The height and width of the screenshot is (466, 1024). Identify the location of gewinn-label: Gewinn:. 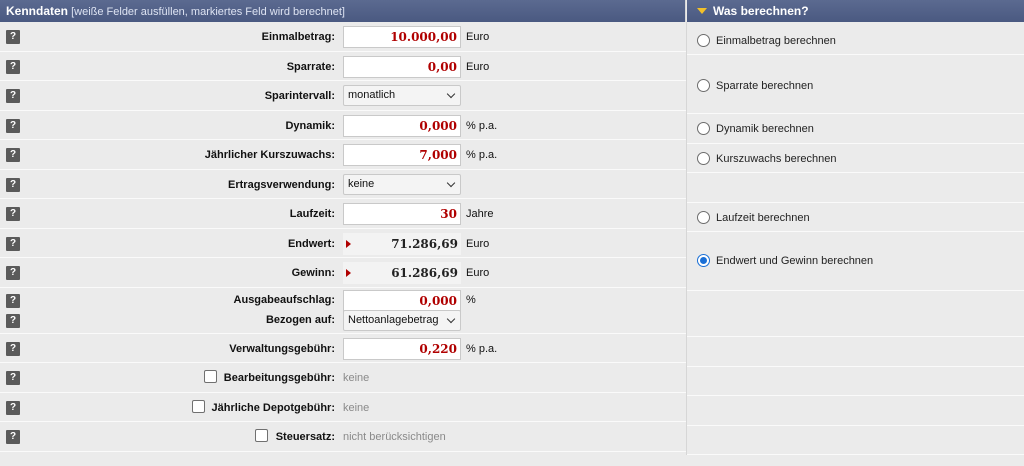
(313, 273).